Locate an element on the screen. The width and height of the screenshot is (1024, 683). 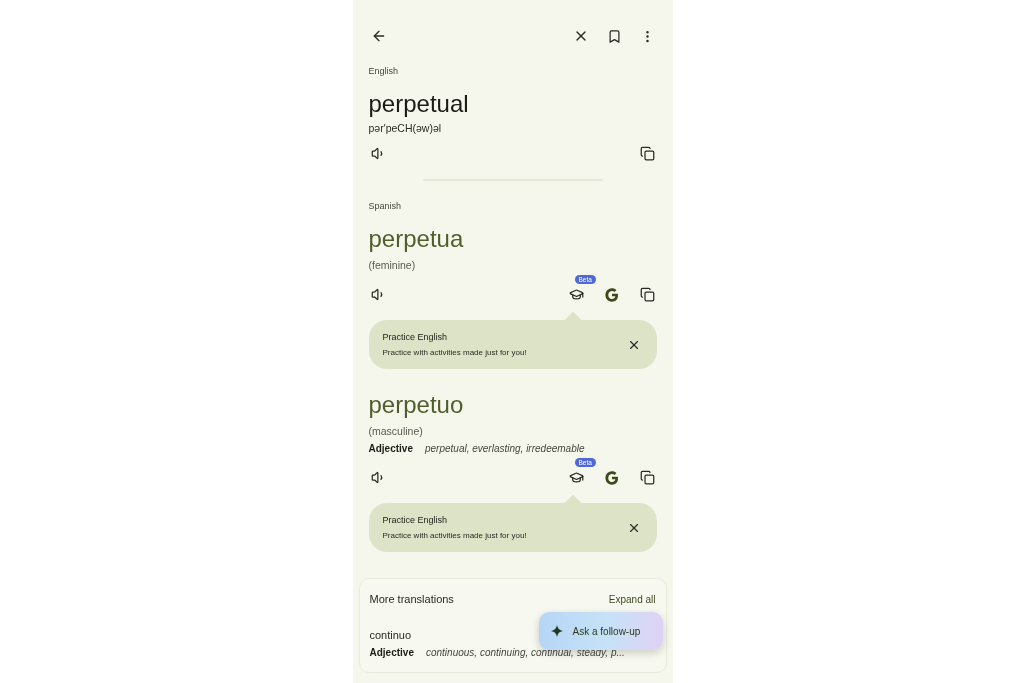
source-word: perpetual is located at coordinates (419, 104).